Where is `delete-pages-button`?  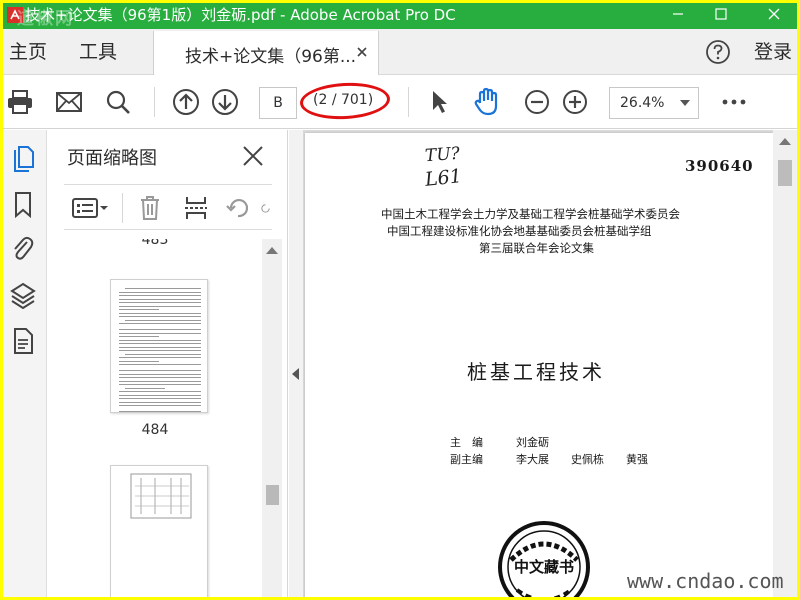
delete-pages-button is located at coordinates (150, 208).